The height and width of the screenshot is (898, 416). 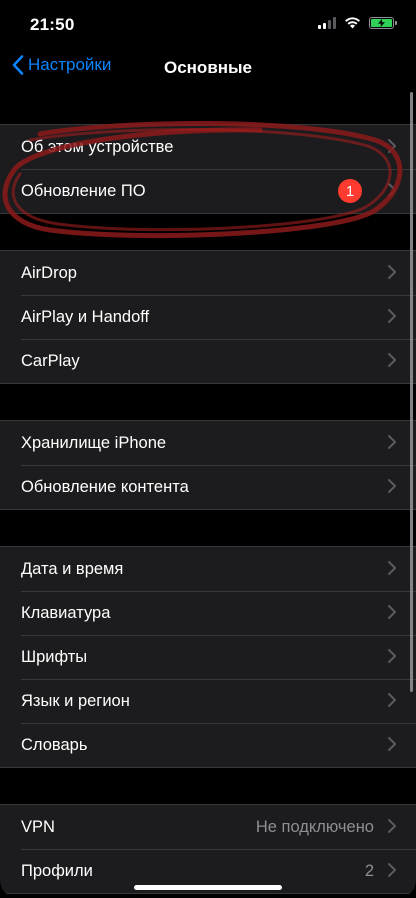 What do you see at coordinates (208, 361) in the screenshot?
I see `row-carplay: CarPlay` at bounding box center [208, 361].